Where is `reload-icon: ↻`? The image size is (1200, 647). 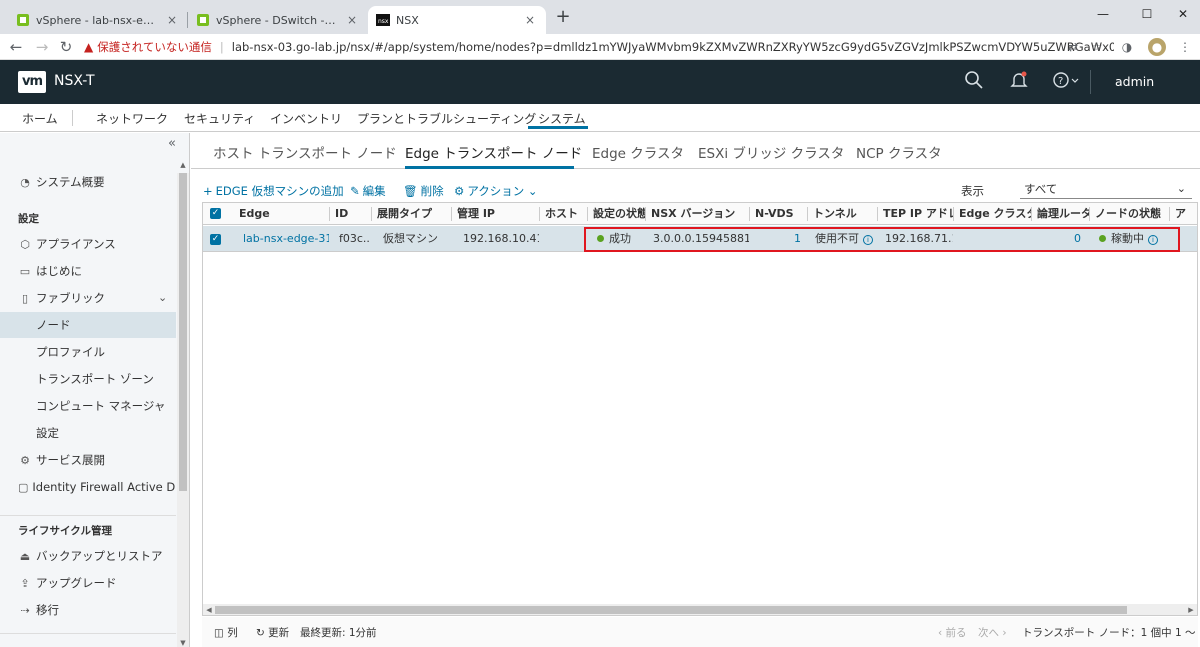
reload-icon: ↻ is located at coordinates (66, 47).